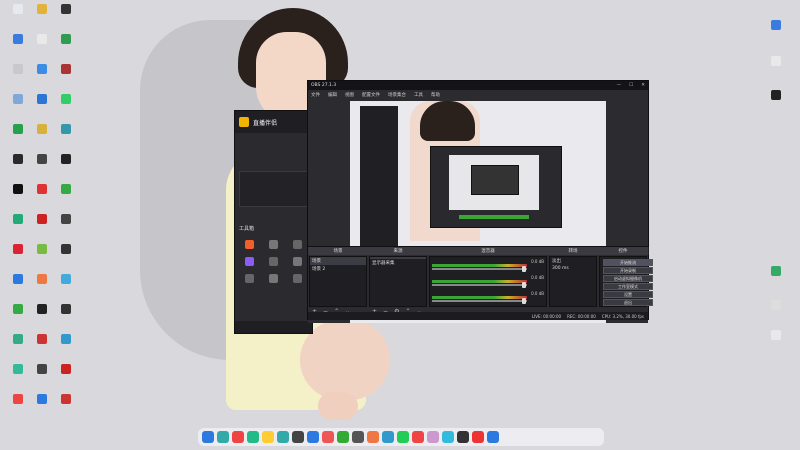  I want to click on menu-item: 编辑, so click(332, 95).